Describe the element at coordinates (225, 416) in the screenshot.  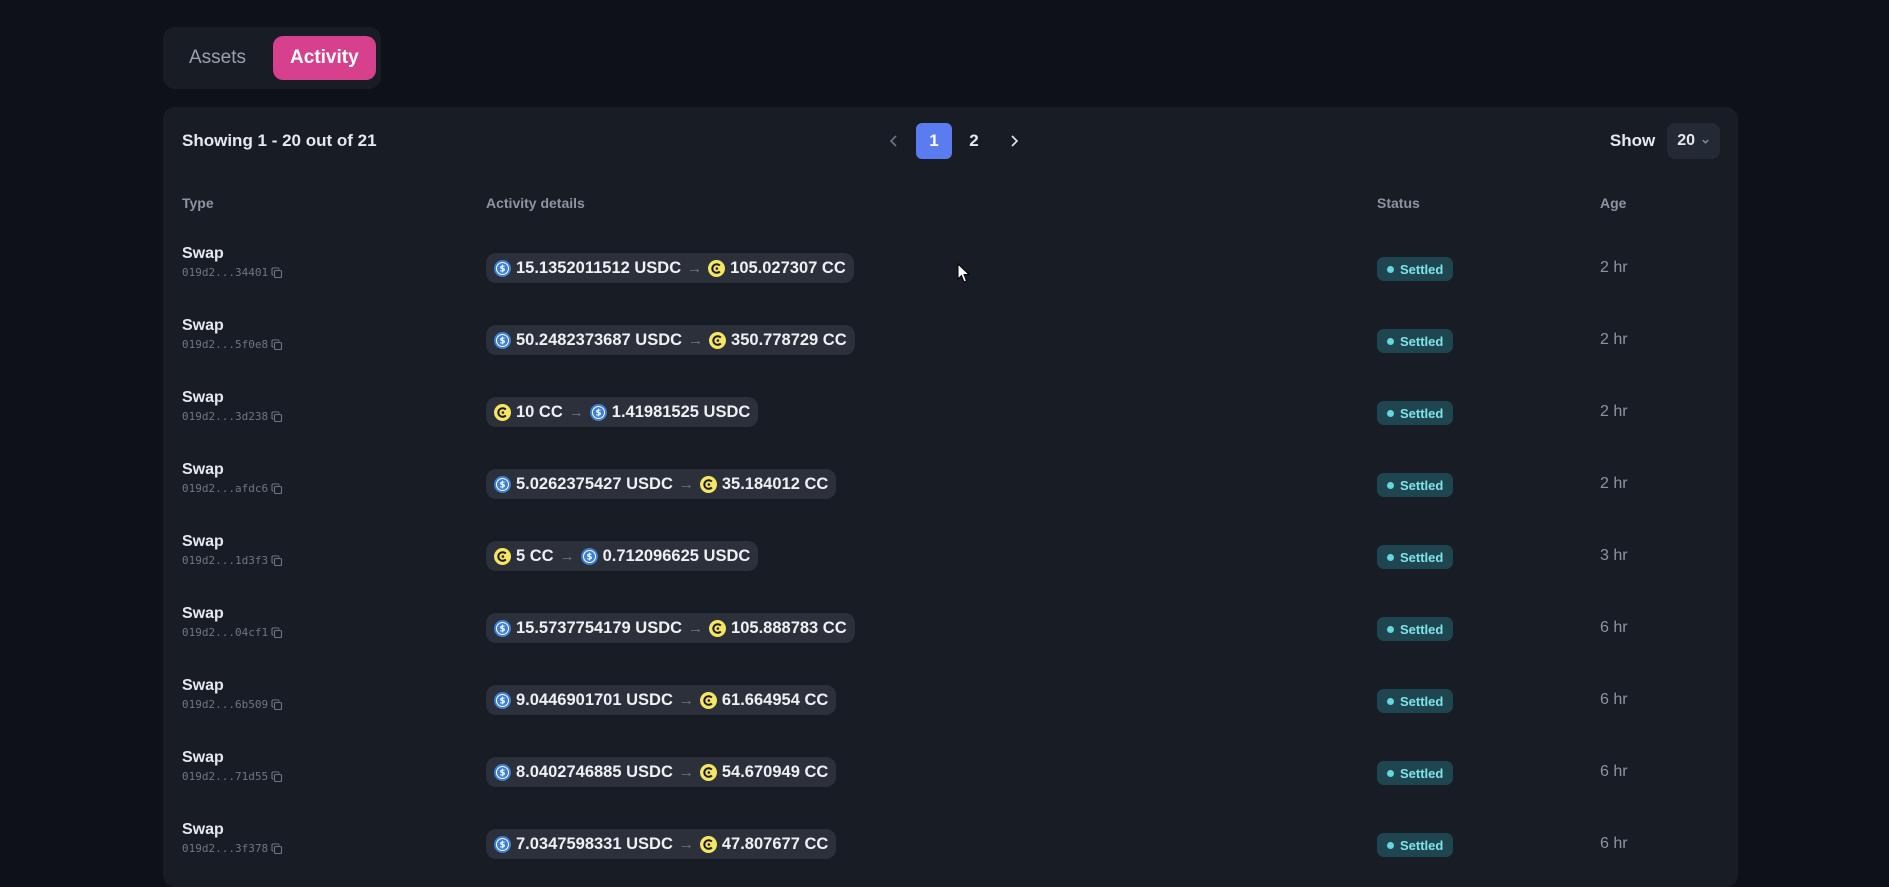
I see `tx-id-text: 019d2...3d238` at that location.